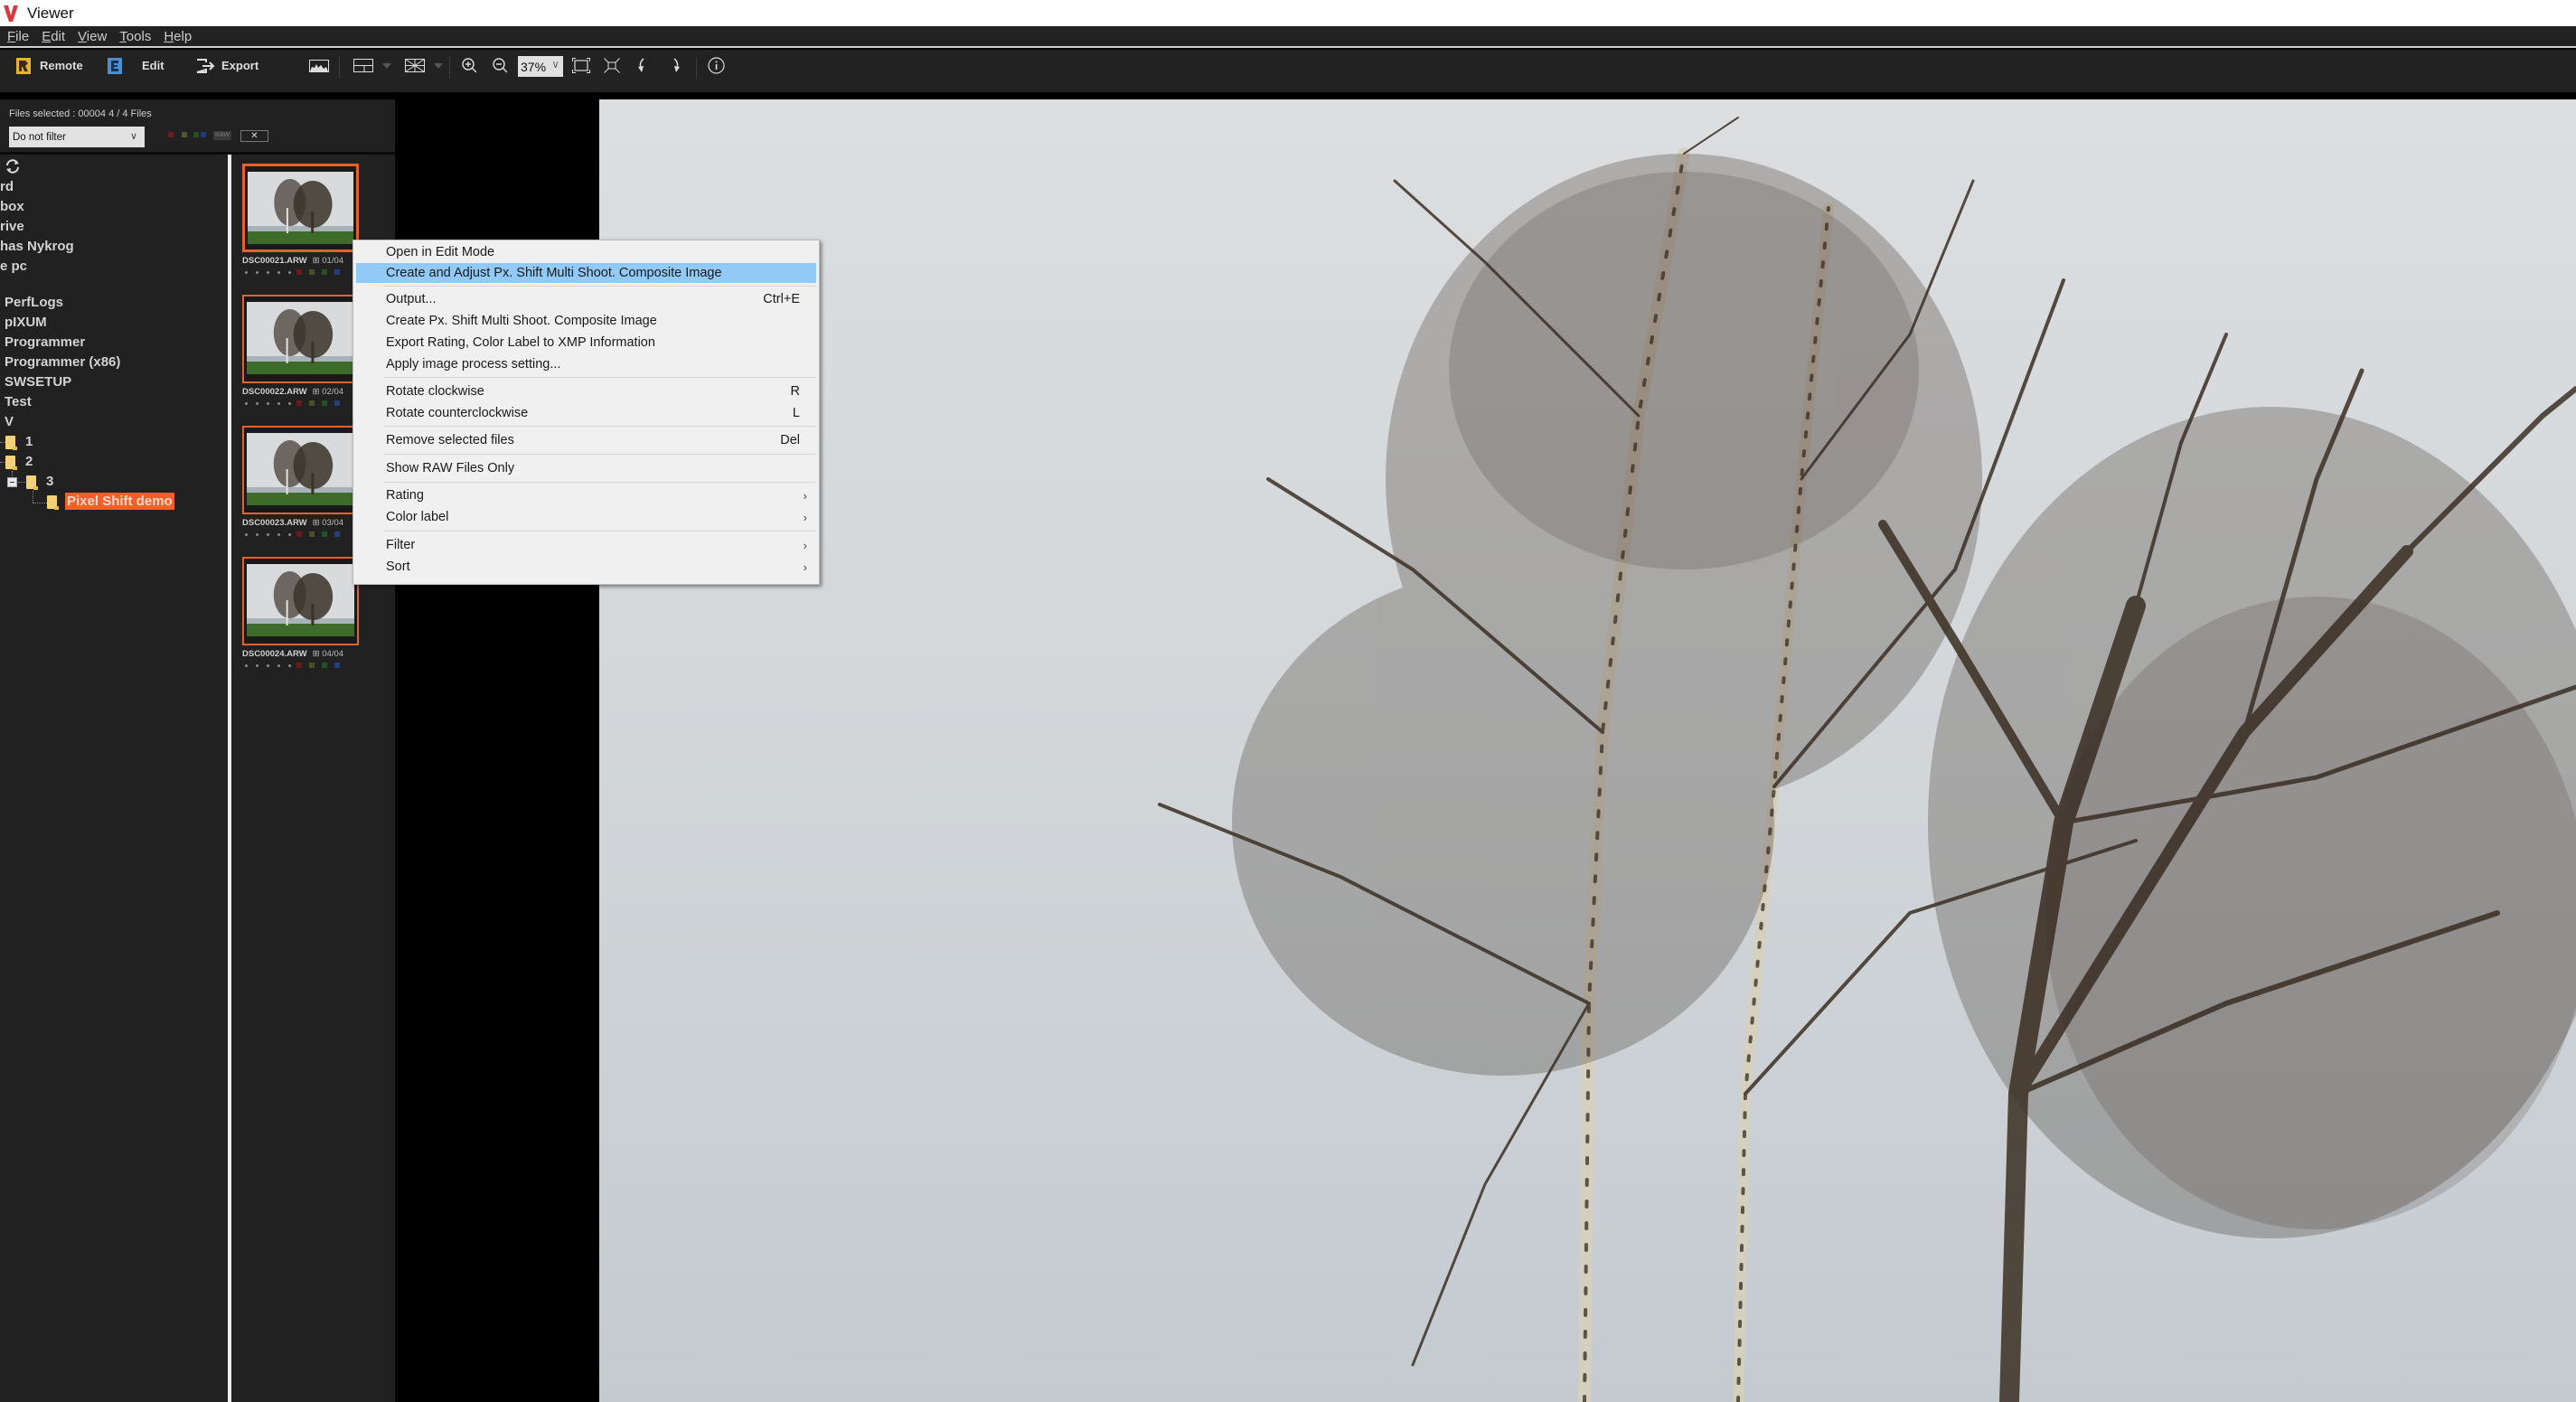 This screenshot has width=2576, height=1402. I want to click on thumbnail-item: DSC00021.ARW ⊞ 01/04, so click(301, 220).